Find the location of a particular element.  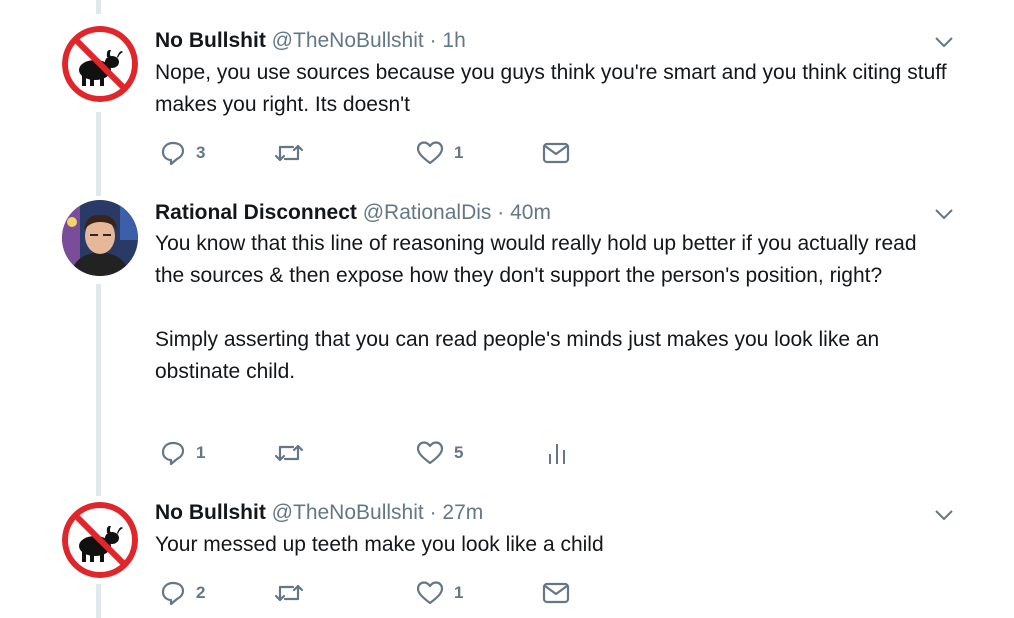

reply-count: 3 is located at coordinates (201, 152).